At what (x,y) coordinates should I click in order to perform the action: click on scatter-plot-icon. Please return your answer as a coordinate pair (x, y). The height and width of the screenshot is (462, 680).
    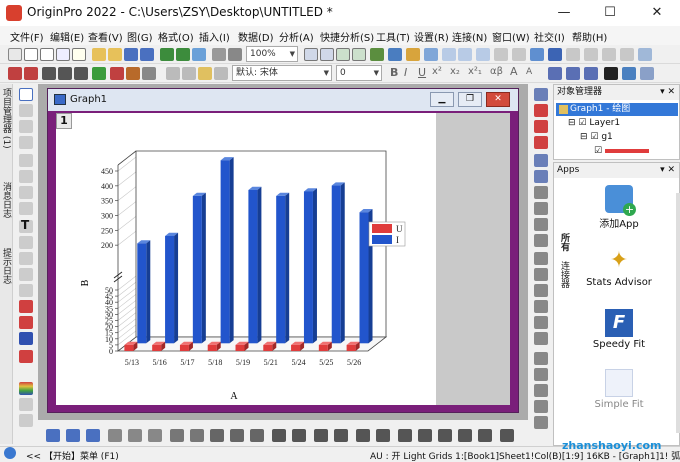
    Looking at the image, I should click on (73, 435).